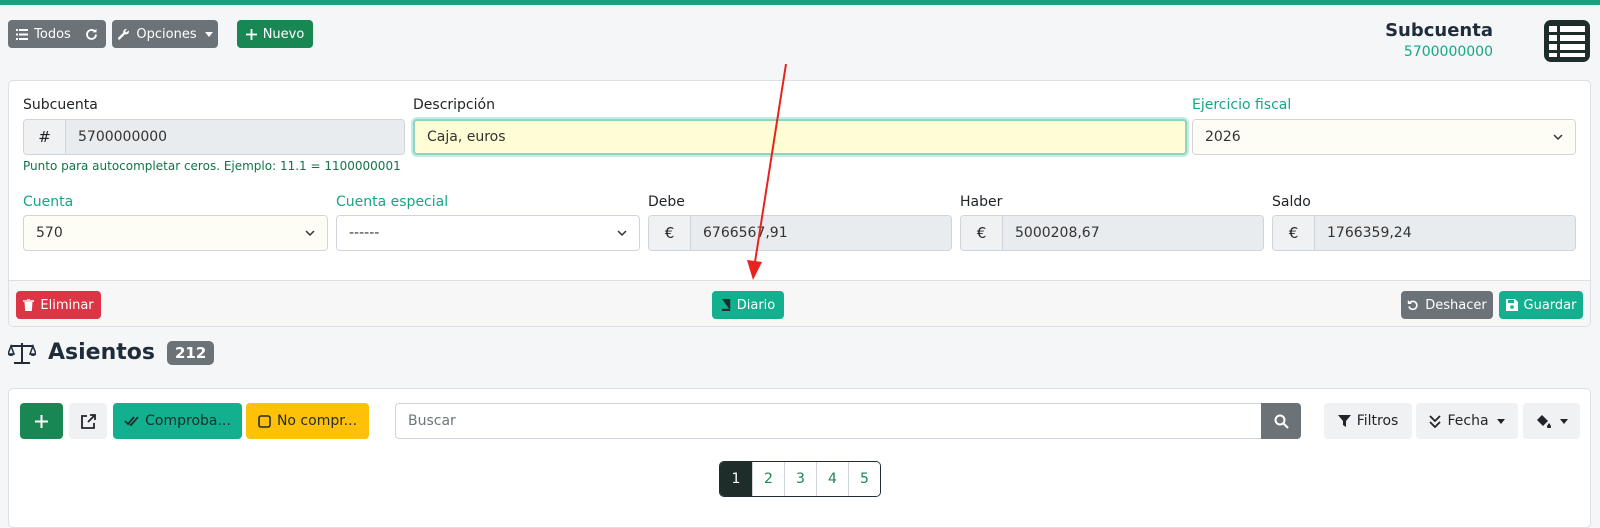 This screenshot has height=528, width=1600. I want to click on subcuenta-field: # 5700000000, so click(214, 137).